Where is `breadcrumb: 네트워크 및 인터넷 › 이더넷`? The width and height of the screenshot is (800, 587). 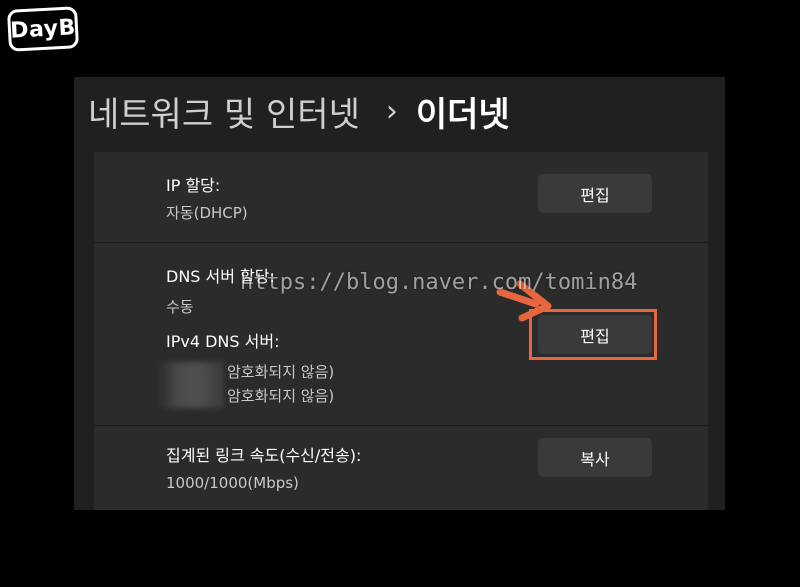
breadcrumb: 네트워크 및 인터넷 › 이더넷 is located at coordinates (299, 111).